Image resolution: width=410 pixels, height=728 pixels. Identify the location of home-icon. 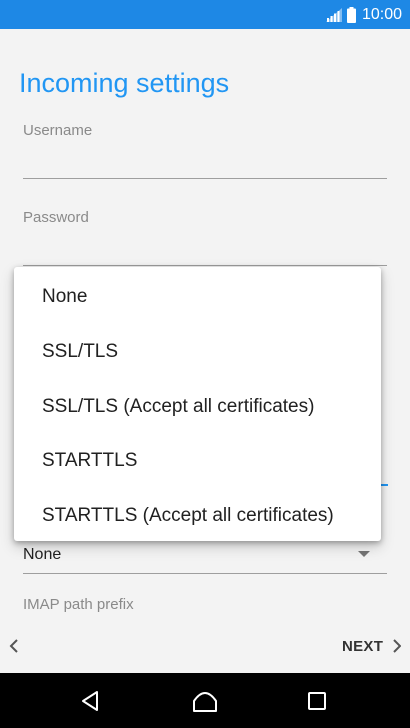
(205, 701).